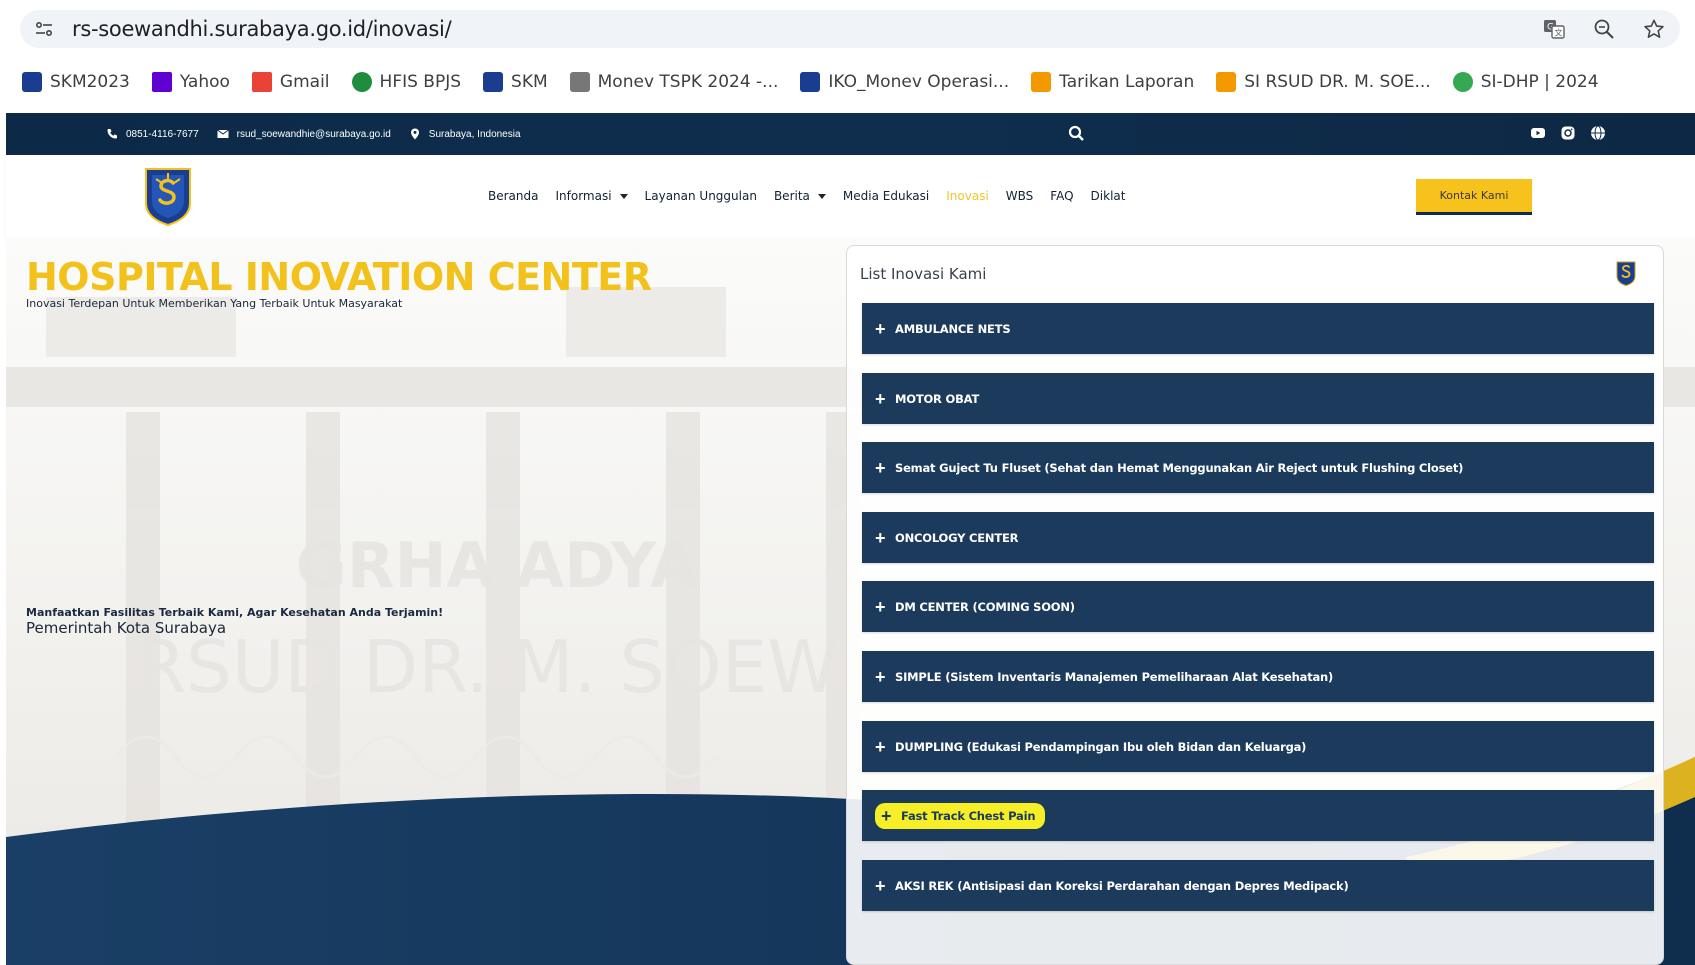 This screenshot has width=1695, height=965. Describe the element at coordinates (152, 134) in the screenshot. I see `phone-contact: 0851-4116-7677` at that location.